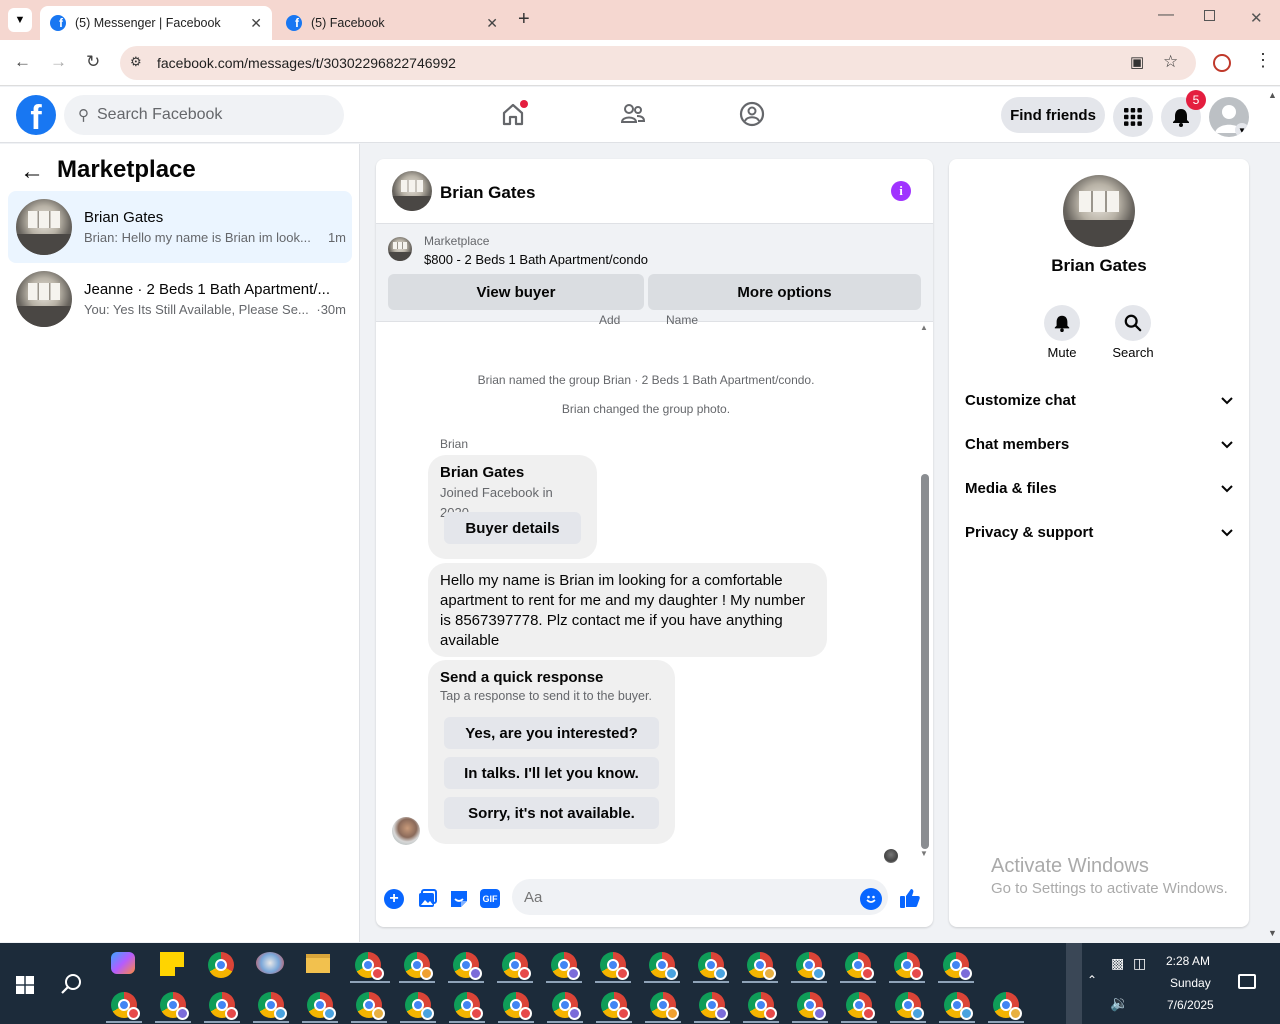 The height and width of the screenshot is (1024, 1280). What do you see at coordinates (427, 901) in the screenshot?
I see `photo-icon` at bounding box center [427, 901].